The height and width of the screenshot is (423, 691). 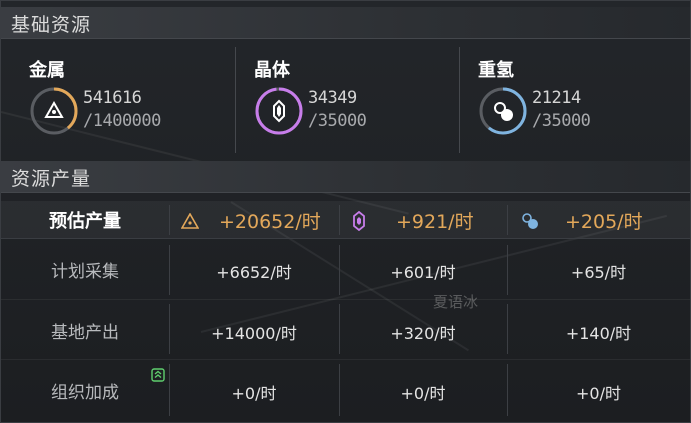 I want to click on estimate-row: 预估产量 +20652/时 +921/时 +205/时, so click(x=345, y=220).